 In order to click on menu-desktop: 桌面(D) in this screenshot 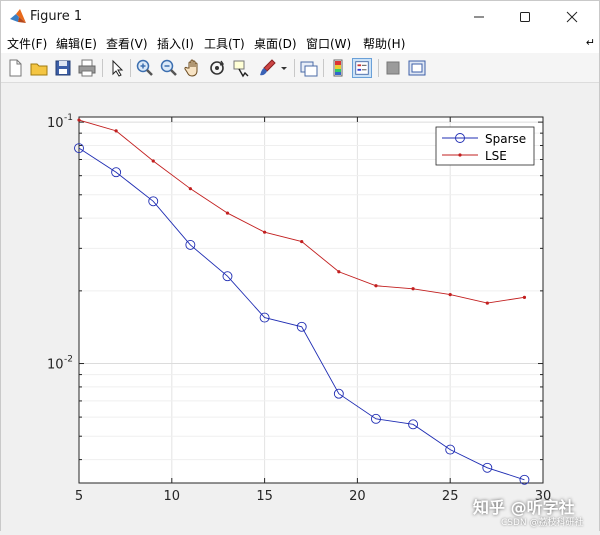, I will do `click(275, 43)`.